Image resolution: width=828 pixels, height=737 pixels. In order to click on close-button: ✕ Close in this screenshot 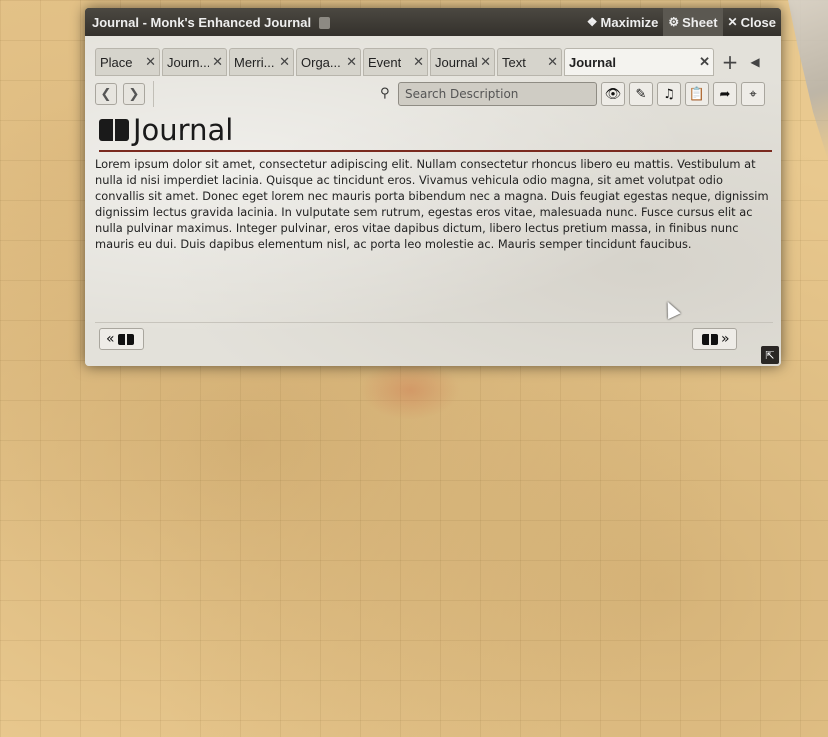, I will do `click(752, 22)`.